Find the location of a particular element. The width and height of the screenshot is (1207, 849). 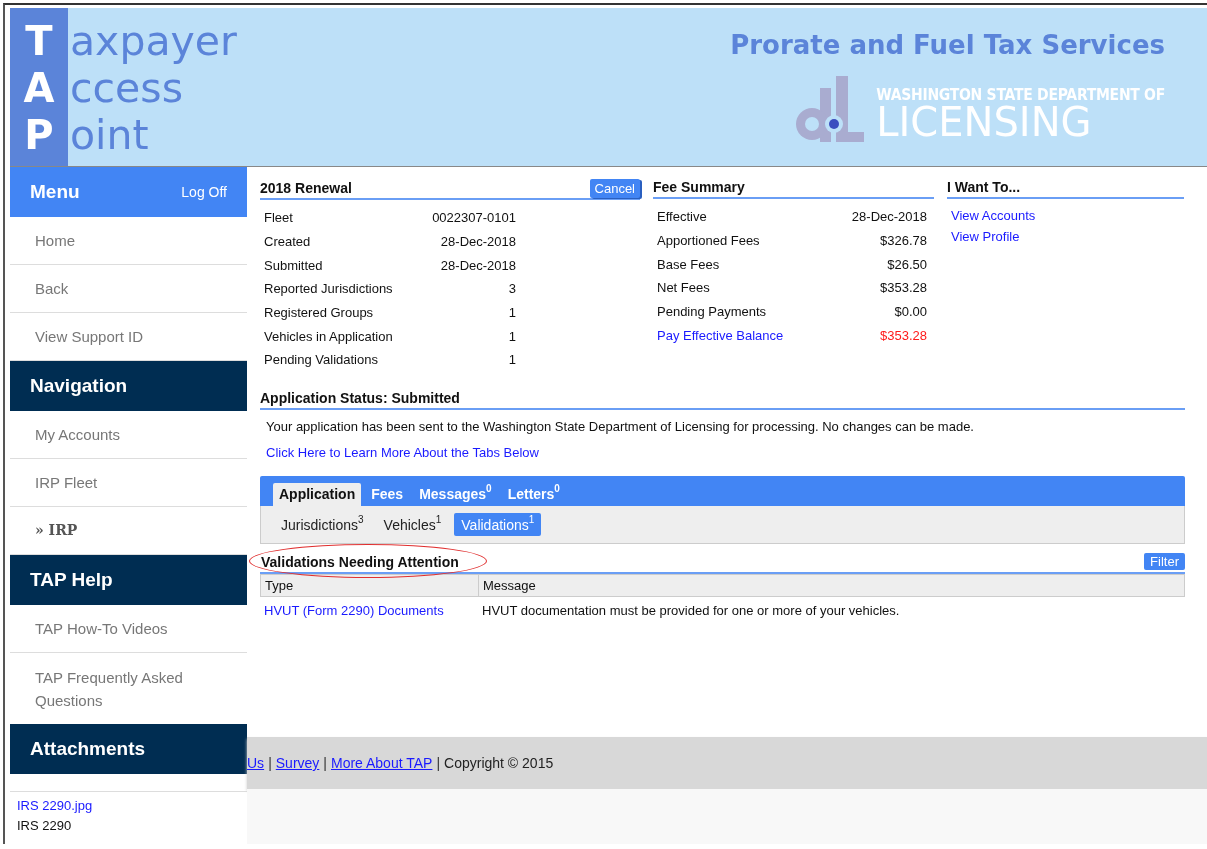

filter-button: Filter is located at coordinates (1164, 561).